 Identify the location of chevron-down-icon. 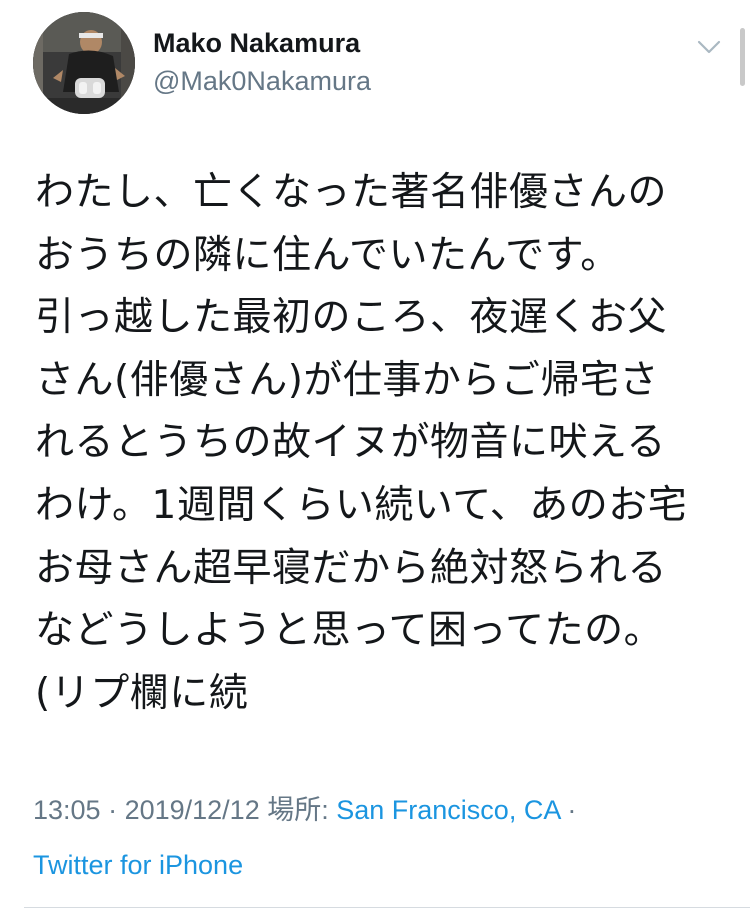
(709, 47).